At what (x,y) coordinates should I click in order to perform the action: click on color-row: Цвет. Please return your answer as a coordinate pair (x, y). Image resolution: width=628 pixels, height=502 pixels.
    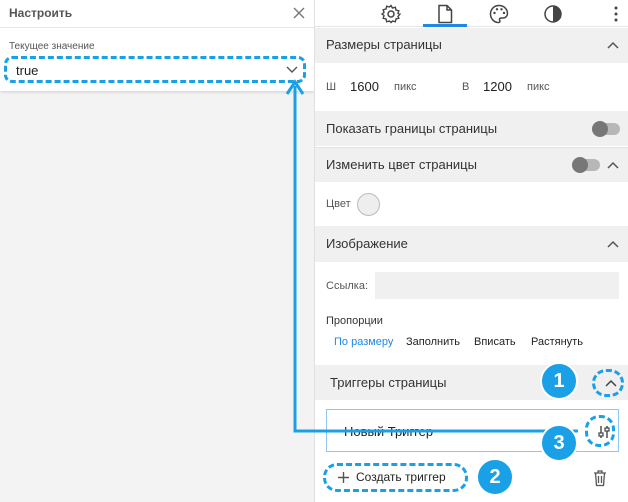
    Looking at the image, I should click on (471, 204).